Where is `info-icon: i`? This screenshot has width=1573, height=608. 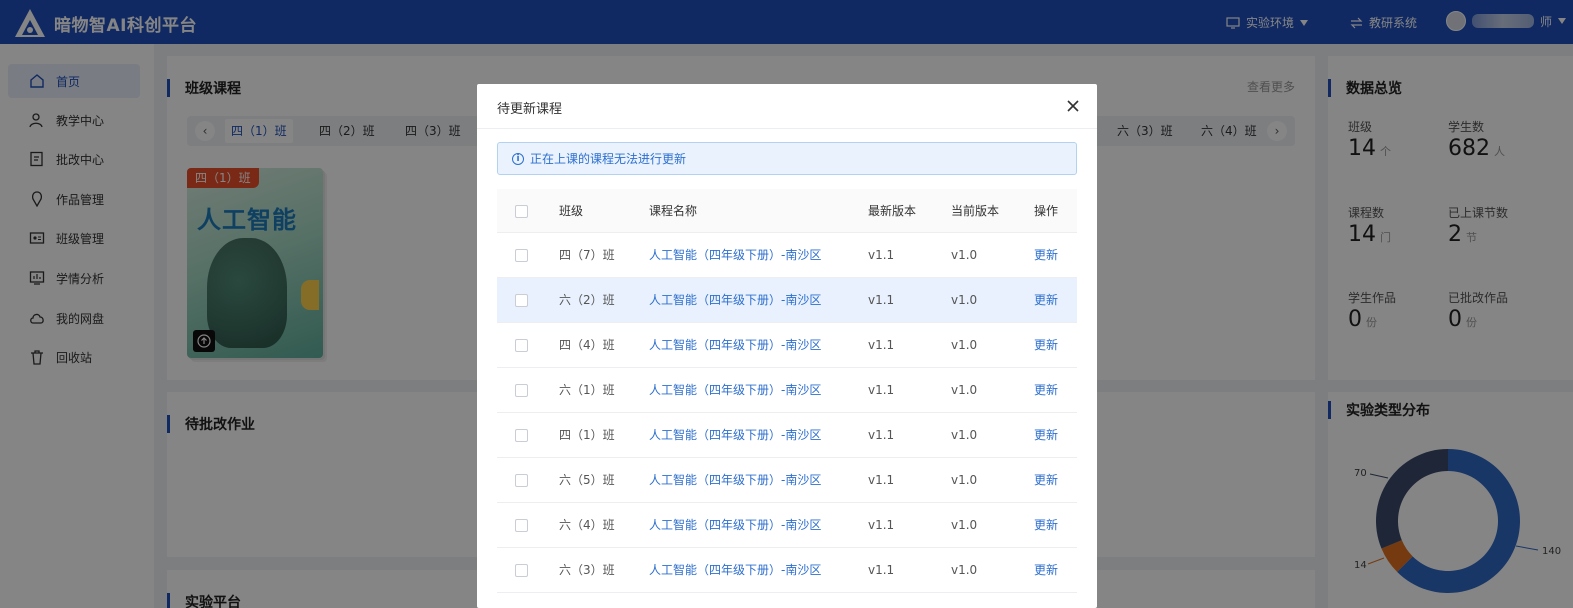 info-icon: i is located at coordinates (518, 158).